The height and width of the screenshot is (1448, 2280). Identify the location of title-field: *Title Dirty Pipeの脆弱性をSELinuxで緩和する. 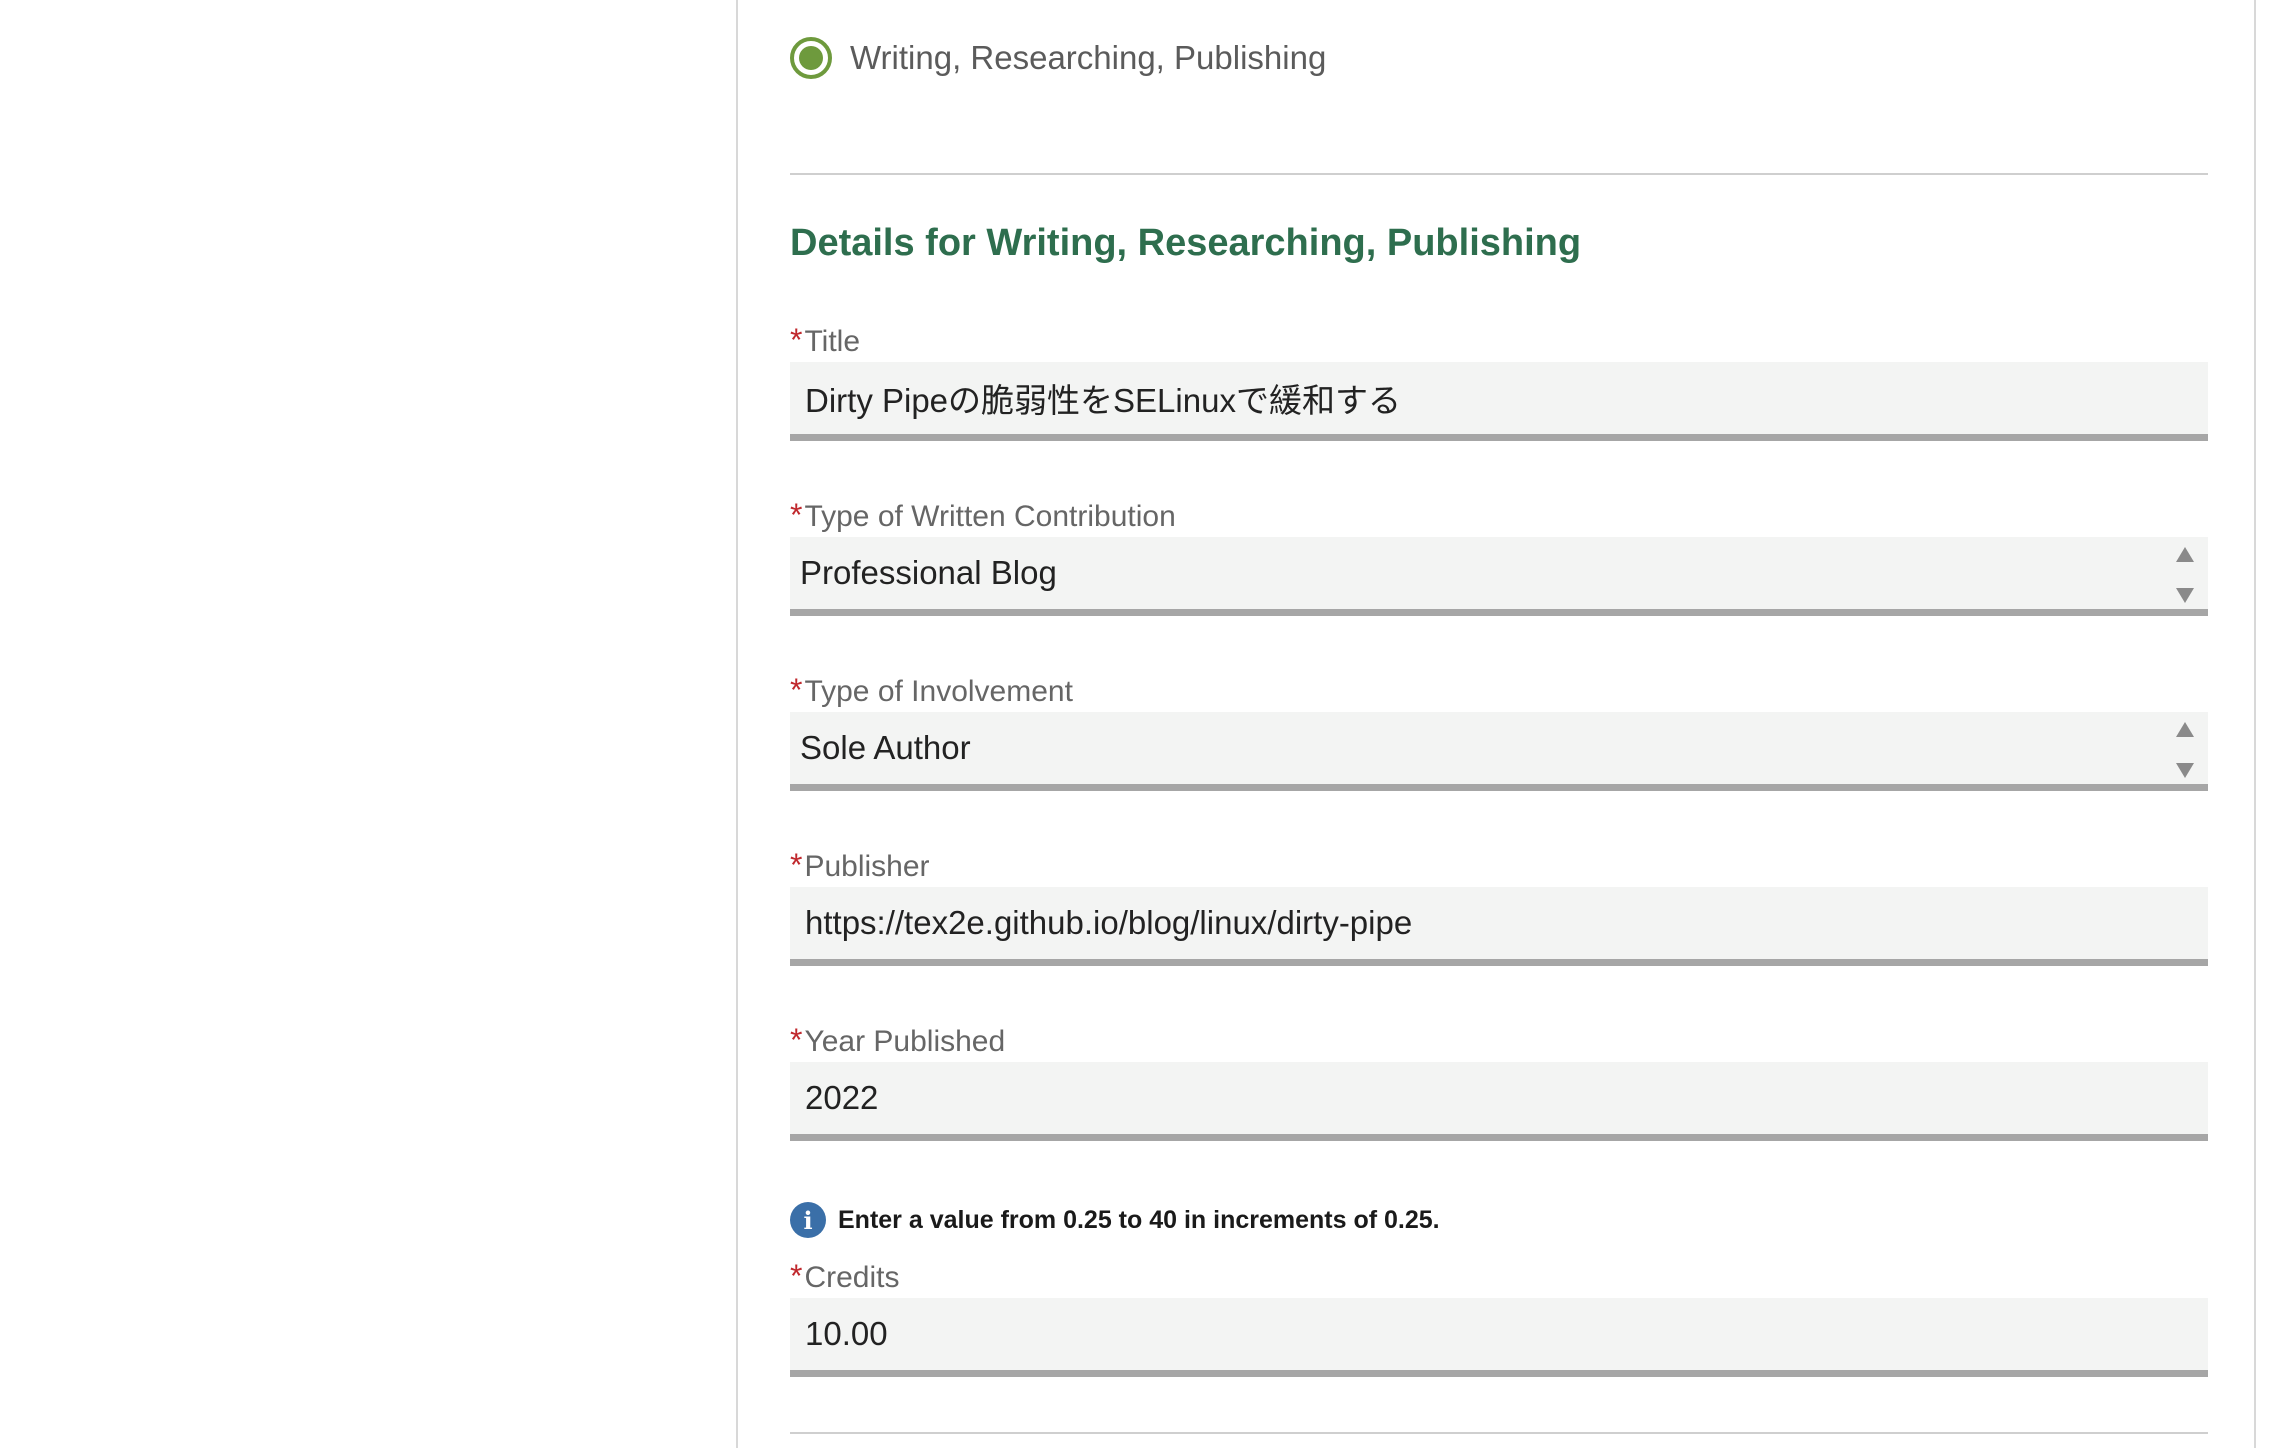
(1499, 379).